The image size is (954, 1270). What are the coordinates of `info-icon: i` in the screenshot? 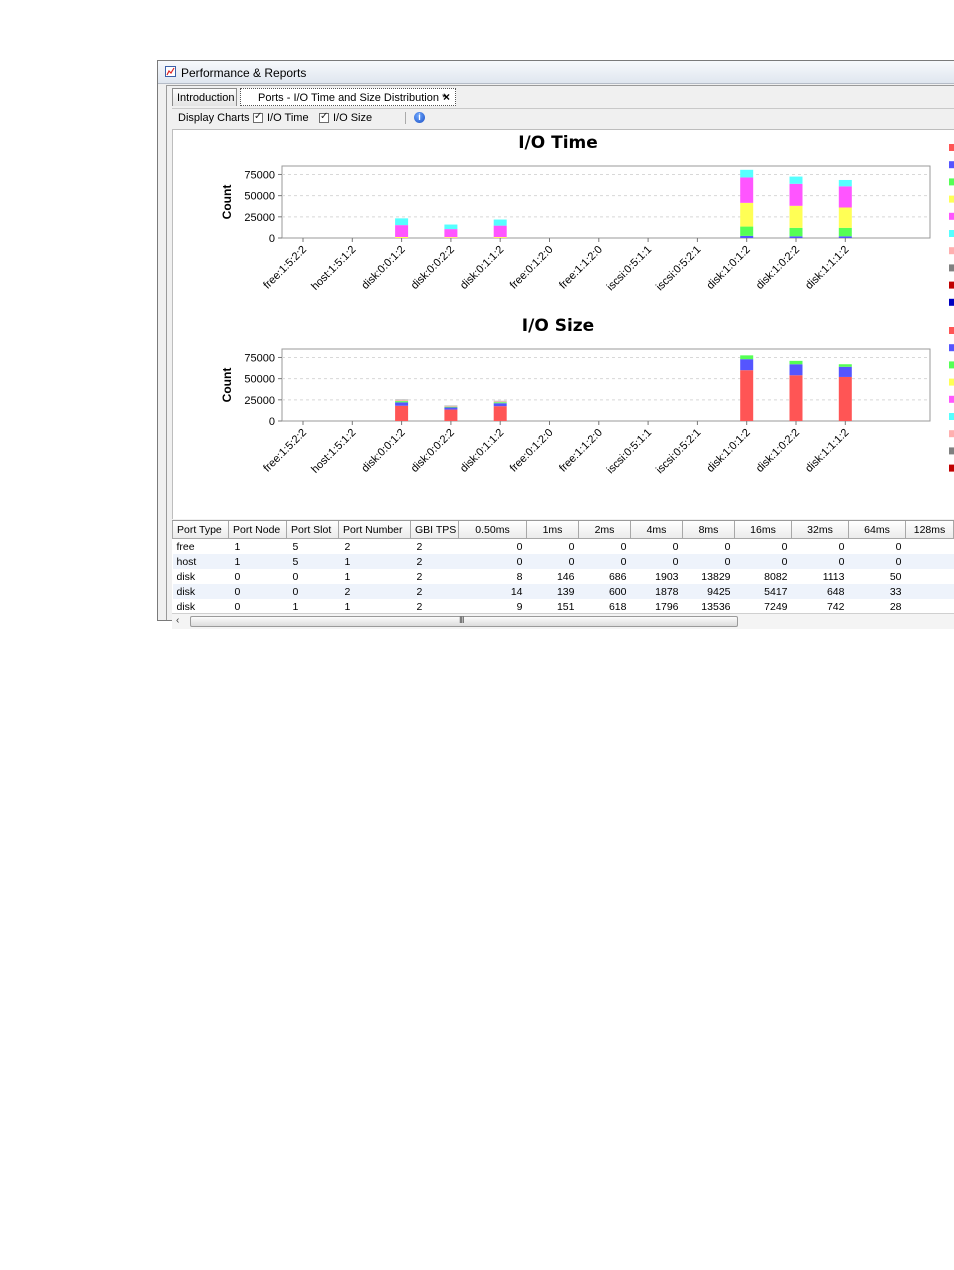 It's located at (419, 117).